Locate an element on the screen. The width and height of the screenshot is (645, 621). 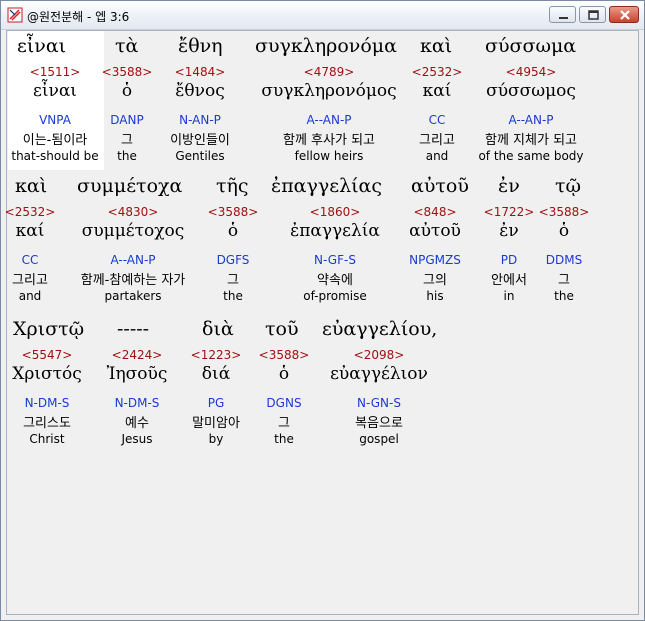
word-eng: his is located at coordinates (434, 296).